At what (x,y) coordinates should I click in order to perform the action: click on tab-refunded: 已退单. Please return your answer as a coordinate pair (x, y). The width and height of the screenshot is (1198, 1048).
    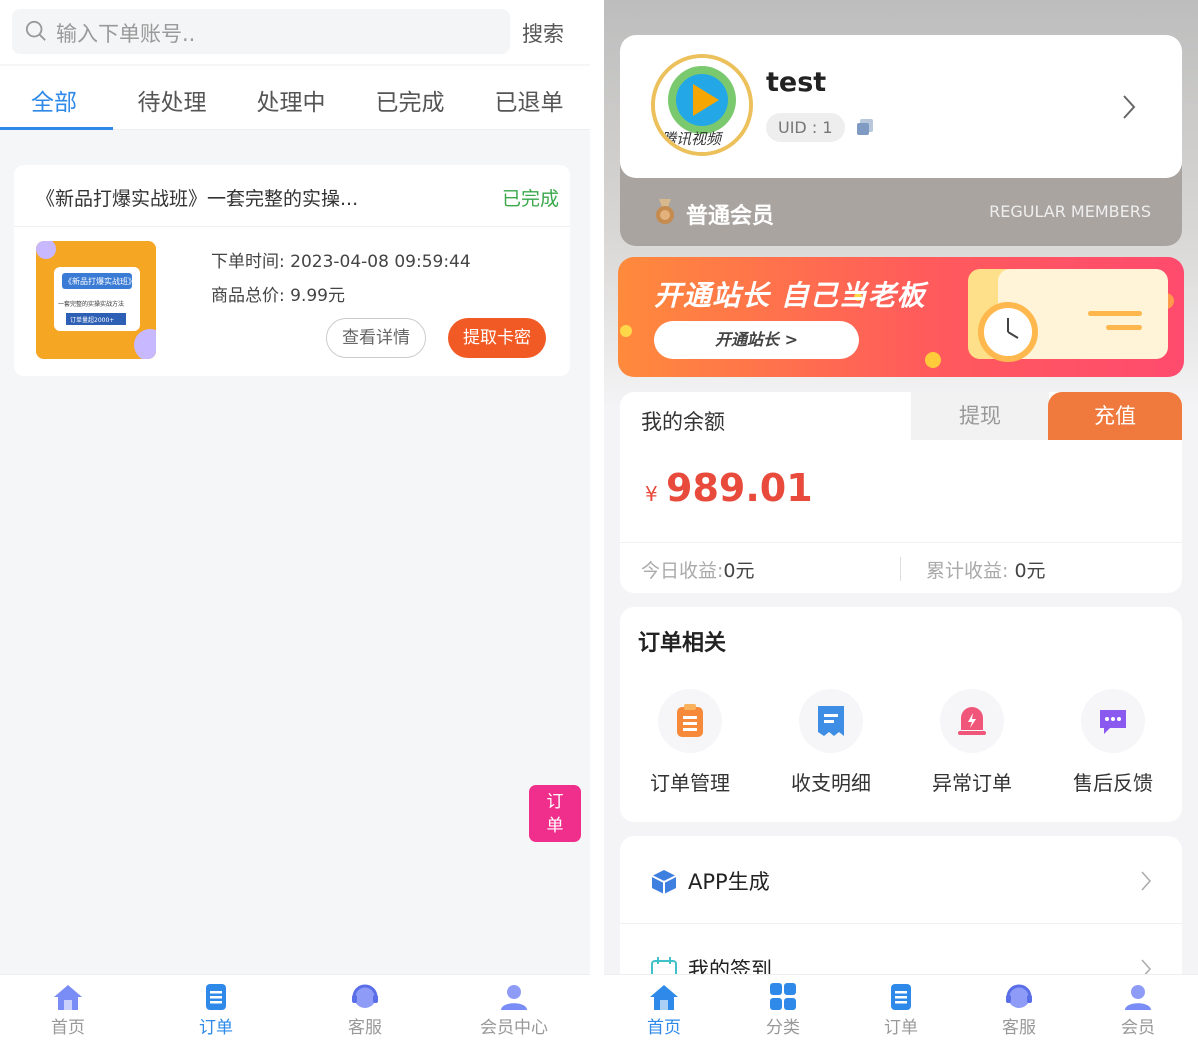
    Looking at the image, I should click on (529, 100).